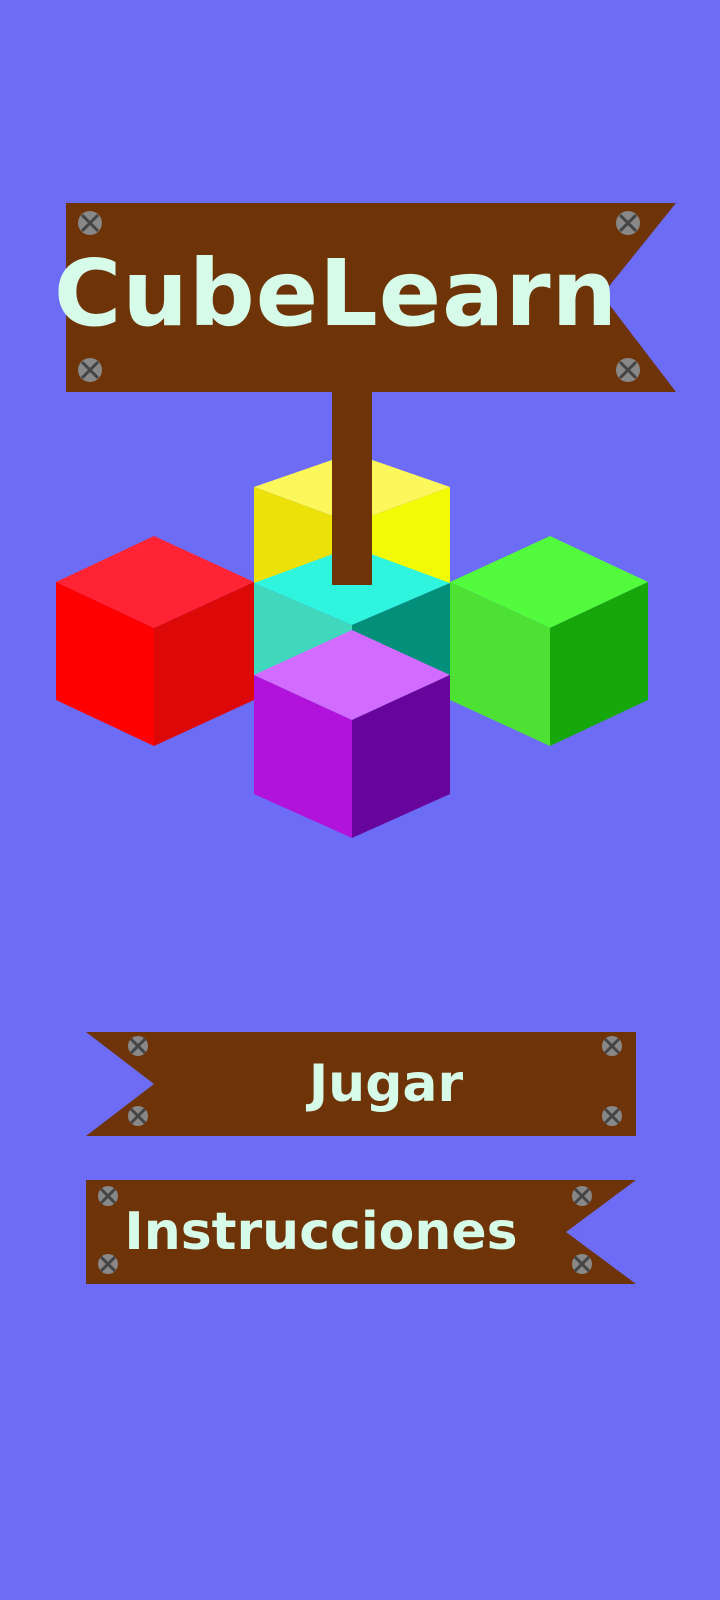 This screenshot has height=1600, width=720. I want to click on play-button: Jugar, so click(361, 1084).